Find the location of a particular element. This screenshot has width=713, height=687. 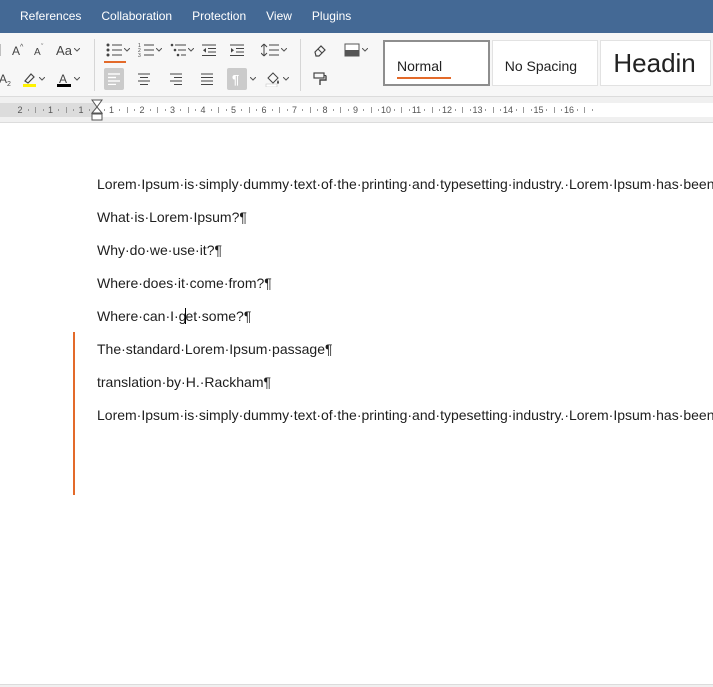

eraser-icon is located at coordinates (320, 51).